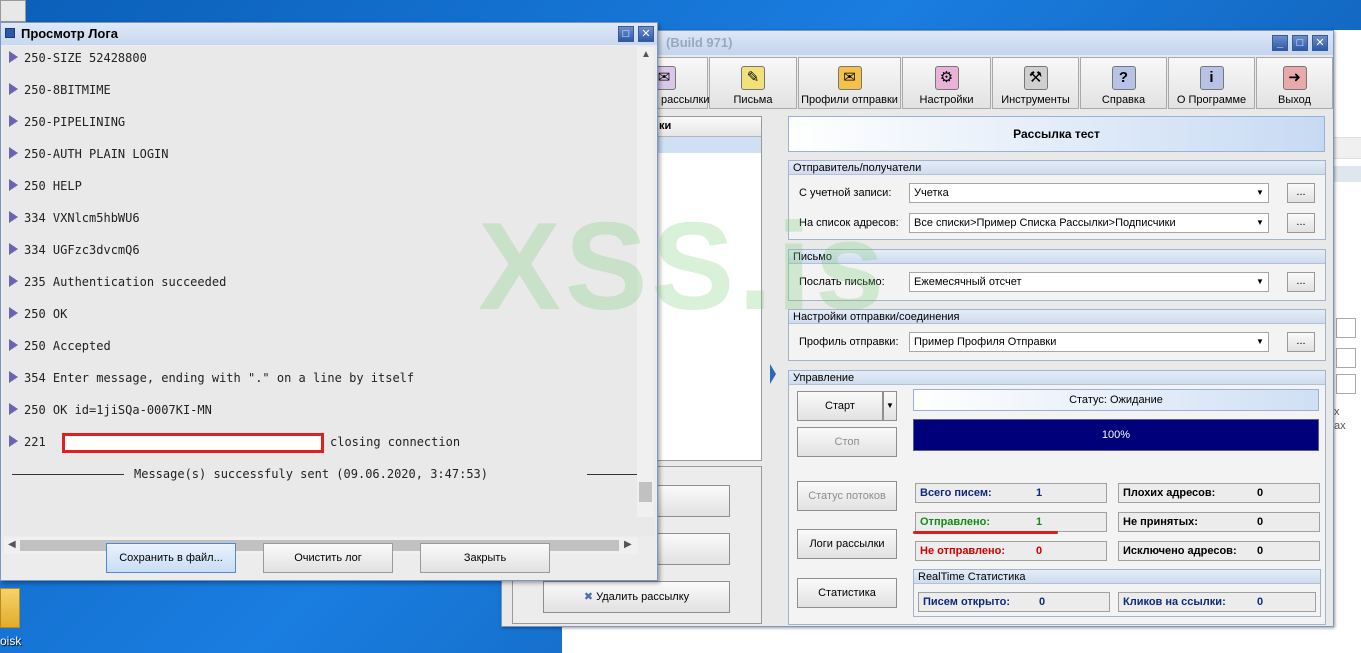 This screenshot has height=653, width=1361. I want to click on letter-select: Ежемесячный отсчет ▼, so click(1089, 282).